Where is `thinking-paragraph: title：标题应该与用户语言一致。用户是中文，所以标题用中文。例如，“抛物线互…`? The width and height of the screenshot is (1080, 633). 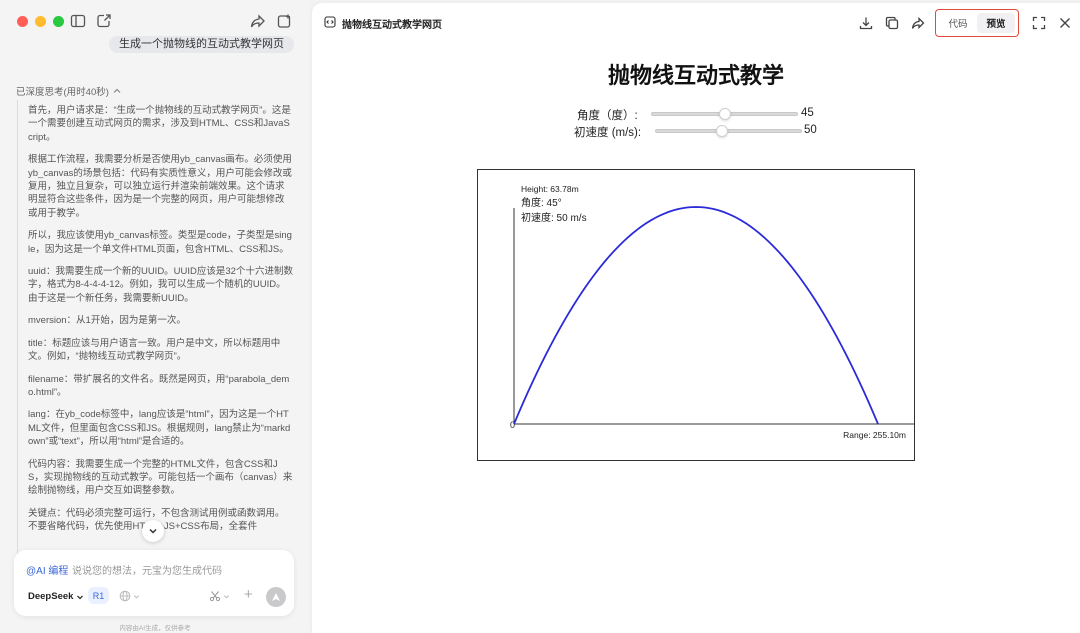 thinking-paragraph: title：标题应该与用户语言一致。用户是中文，所以标题用中文。例如，“抛物线互… is located at coordinates (154, 350).